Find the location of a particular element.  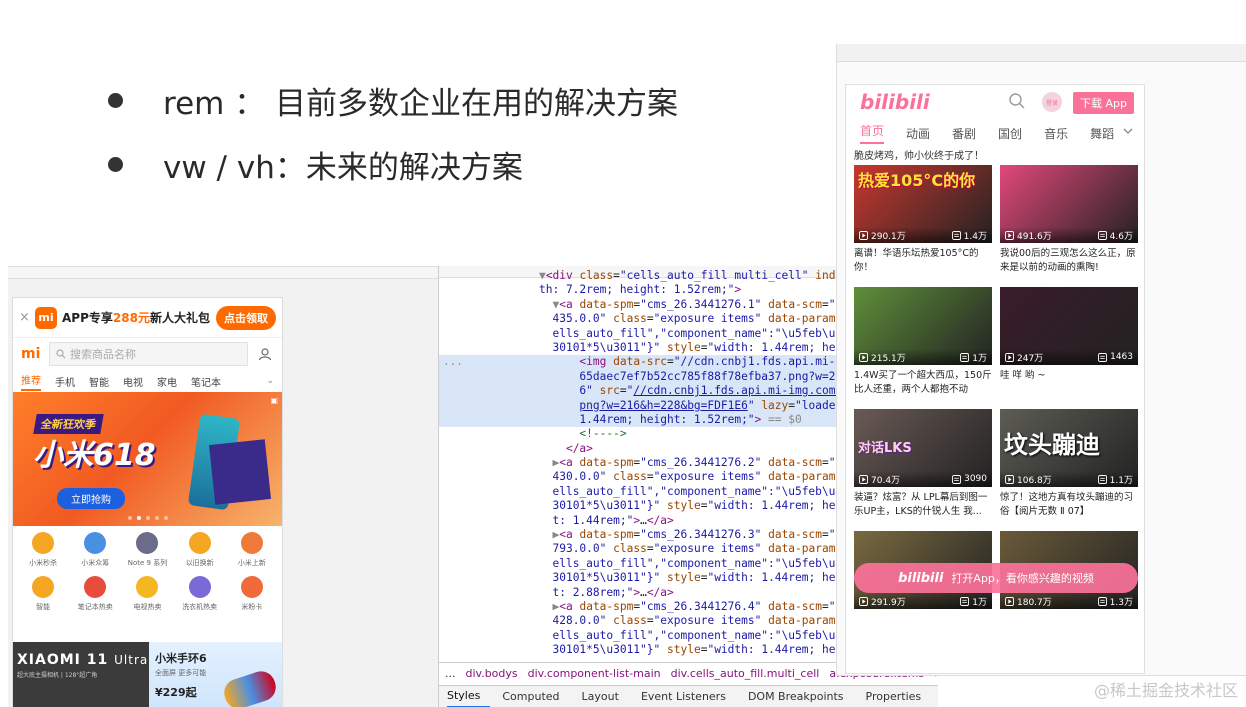

tab-phone: 手机 is located at coordinates (65, 381).